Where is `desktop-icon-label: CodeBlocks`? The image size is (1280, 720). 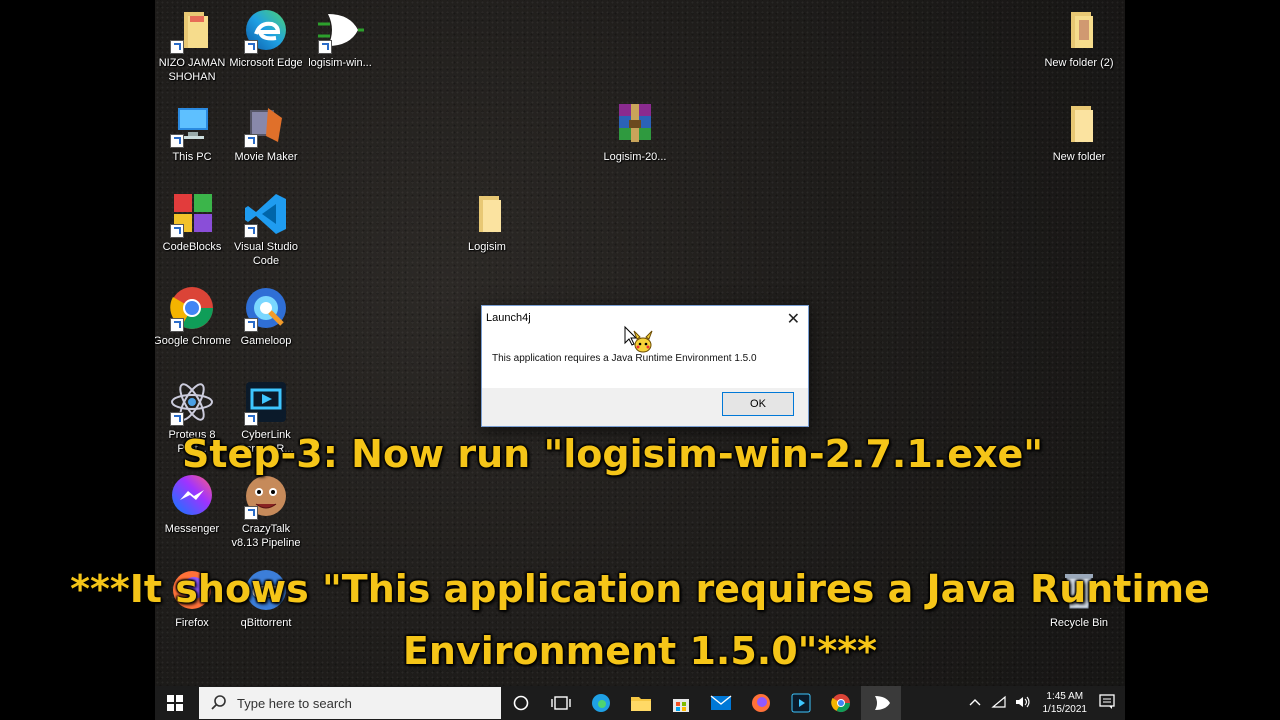 desktop-icon-label: CodeBlocks is located at coordinates (192, 247).